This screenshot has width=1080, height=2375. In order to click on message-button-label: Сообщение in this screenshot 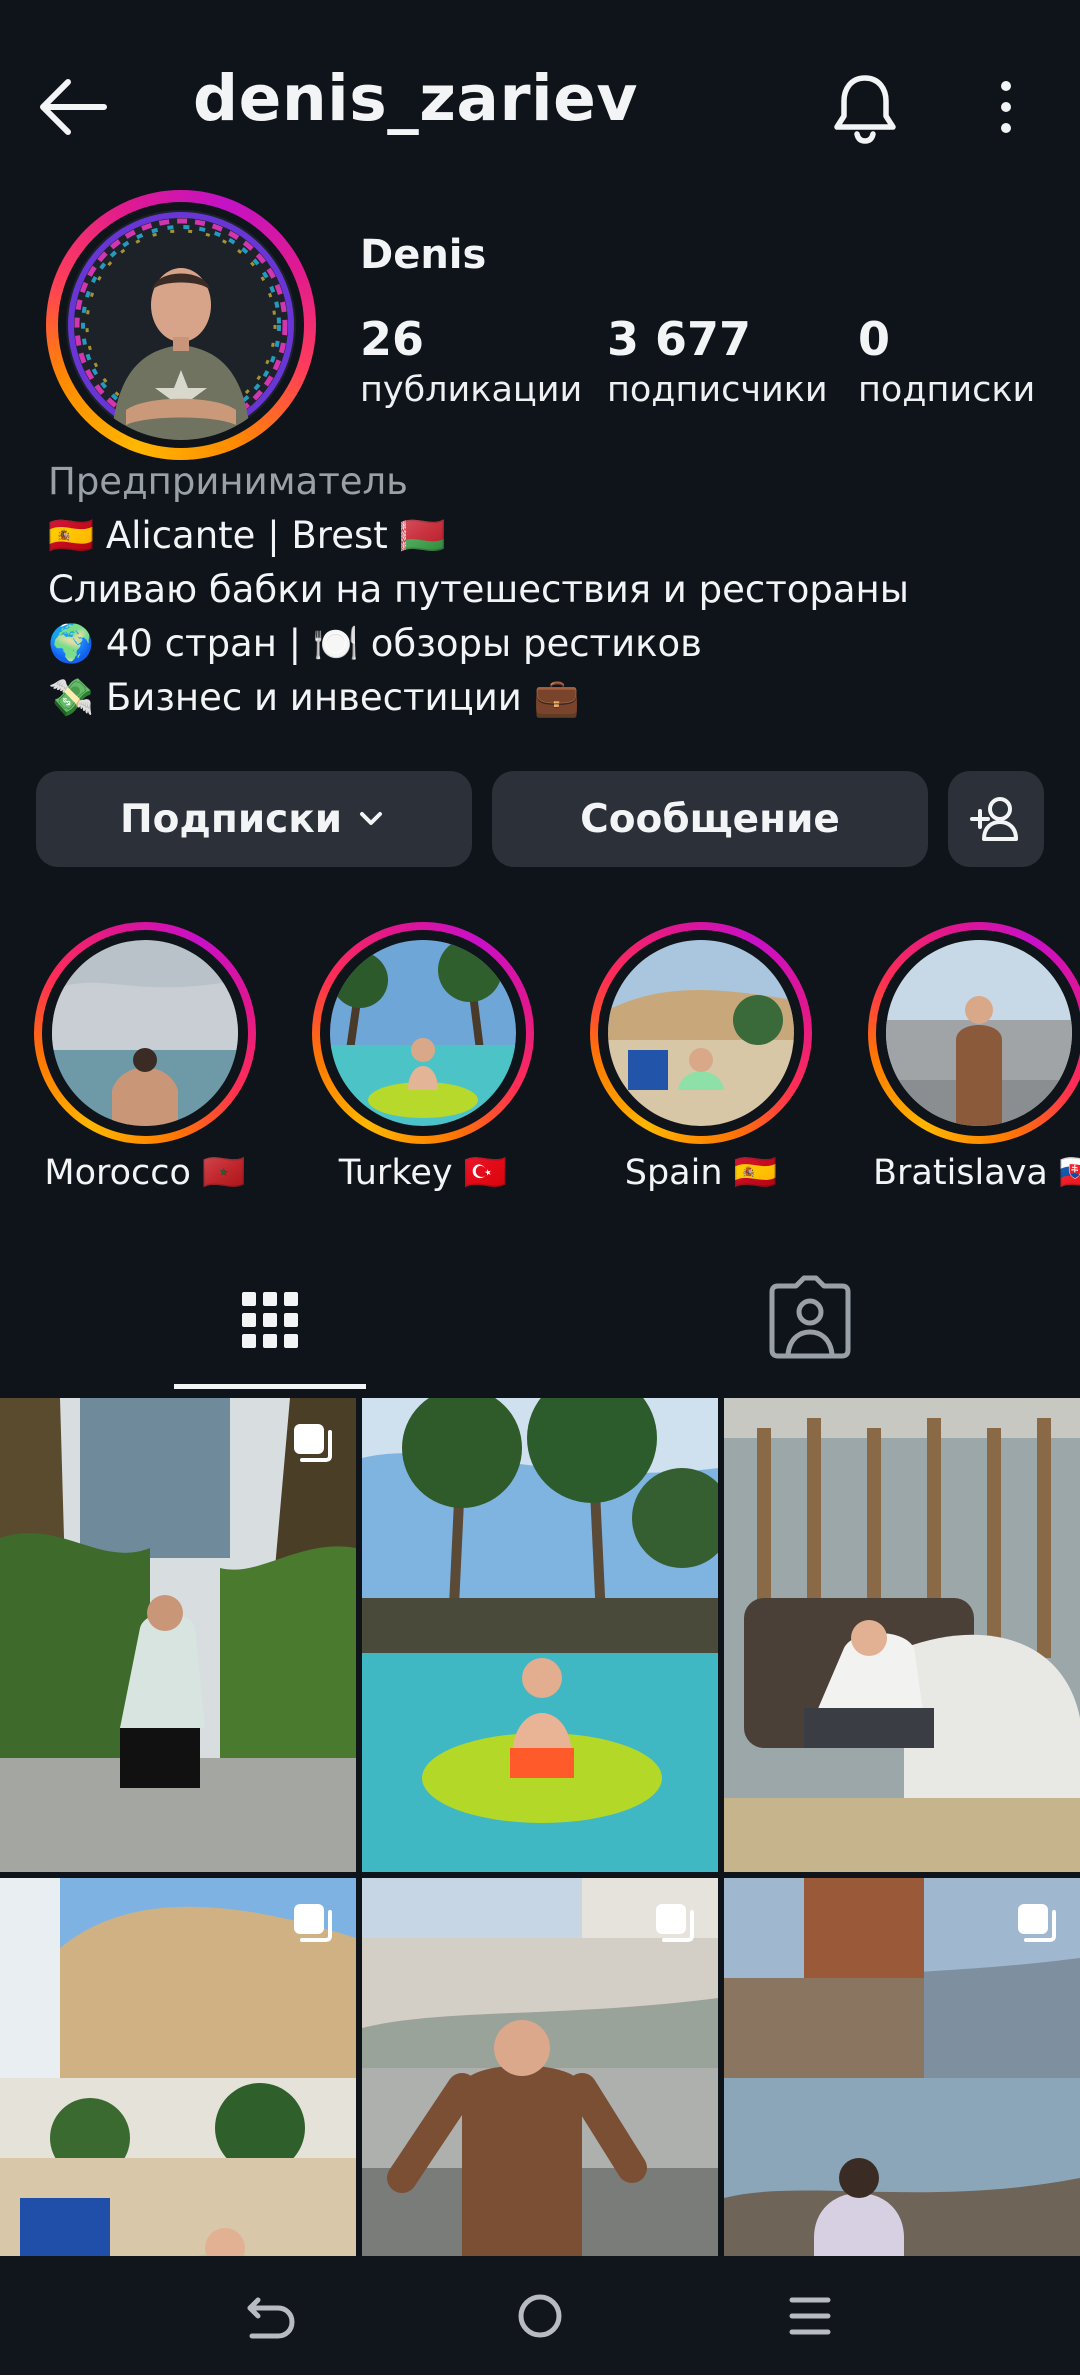, I will do `click(710, 819)`.